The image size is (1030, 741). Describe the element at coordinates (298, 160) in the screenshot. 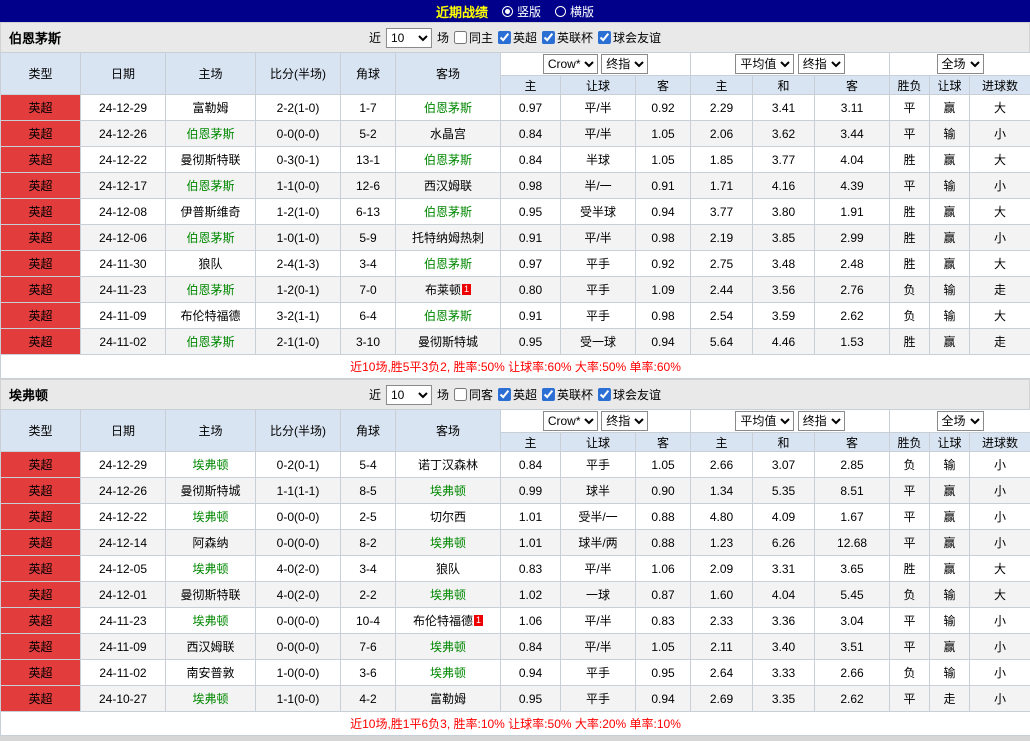

I see `score-link: 0-3(0-1)` at that location.